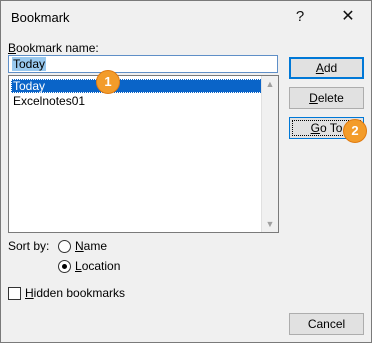 Image resolution: width=372 pixels, height=343 pixels. Describe the element at coordinates (79, 246) in the screenshot. I see `name-hotkey: N` at that location.